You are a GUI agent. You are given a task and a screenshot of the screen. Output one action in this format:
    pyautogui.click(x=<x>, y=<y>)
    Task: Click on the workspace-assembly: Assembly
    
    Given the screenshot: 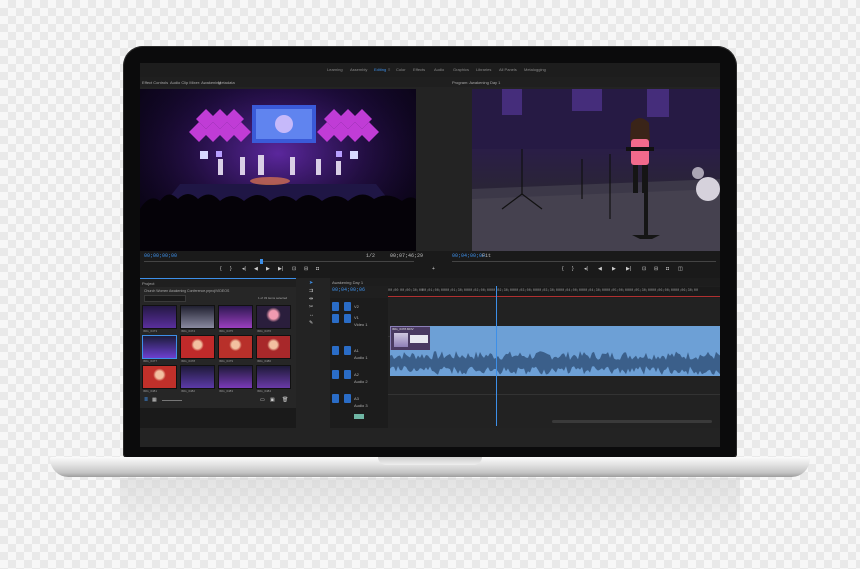 What is the action you would take?
    pyautogui.click(x=358, y=69)
    